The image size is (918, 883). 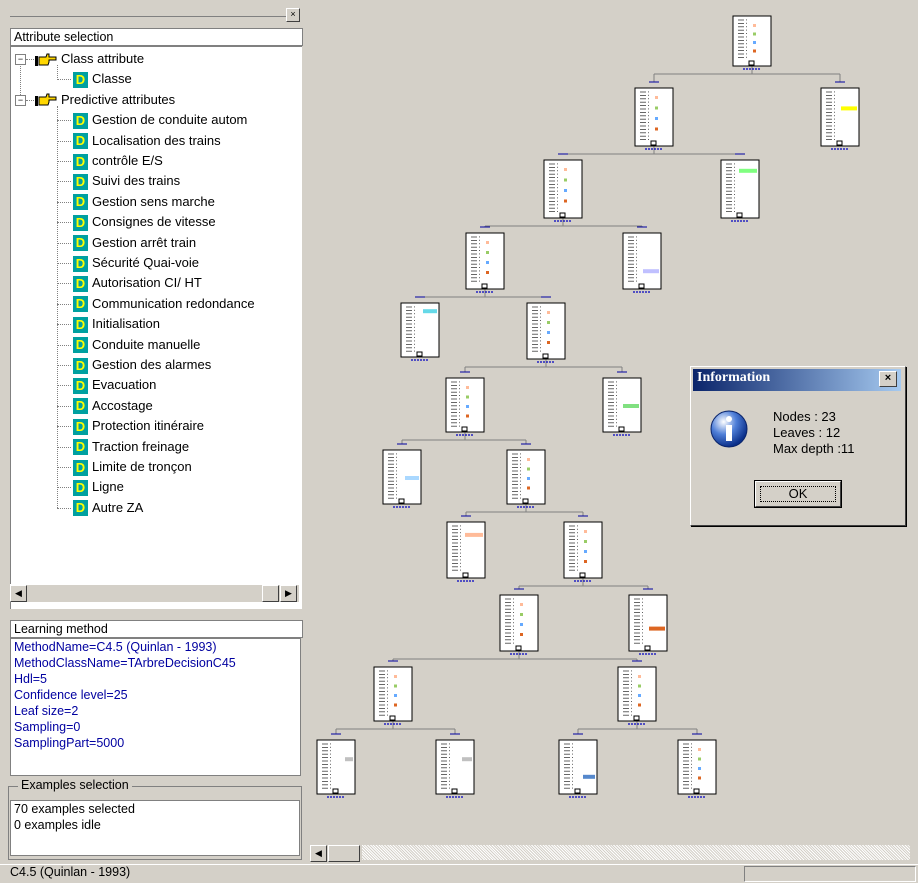 I want to click on status-text: C4.5 (Quinlan - 1993), so click(x=70, y=872).